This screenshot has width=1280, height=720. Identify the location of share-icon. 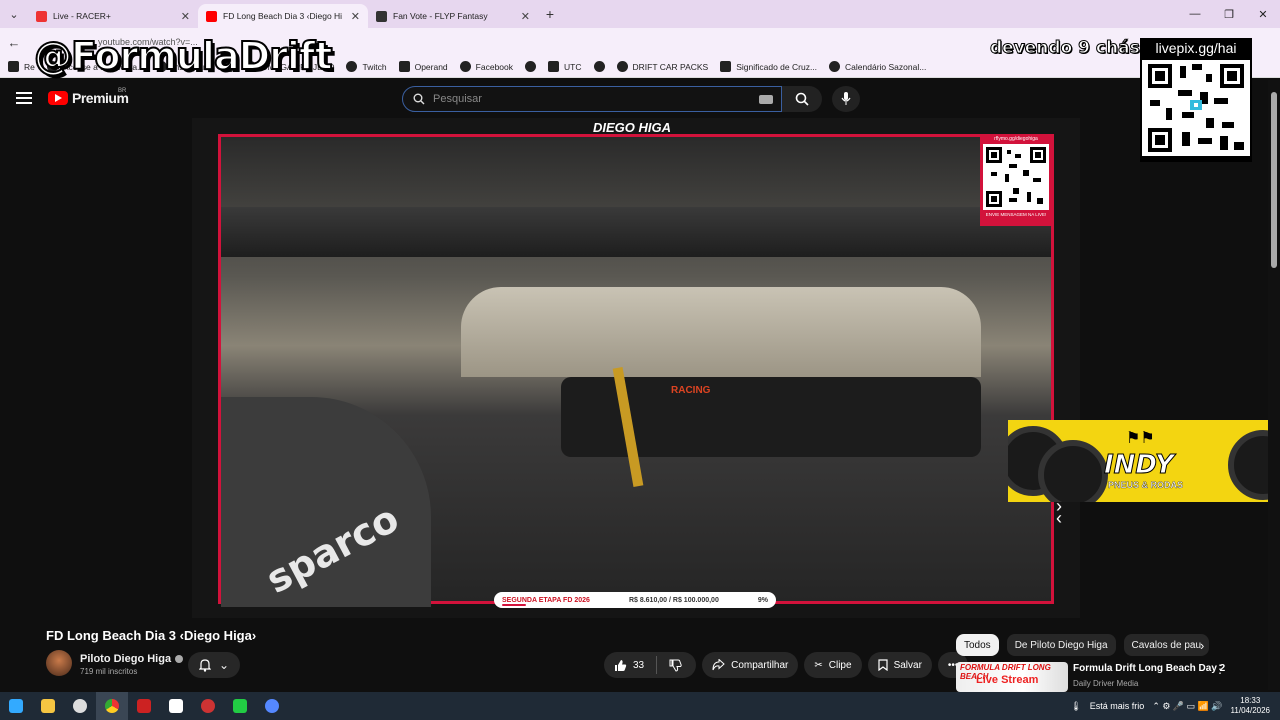
(718, 665).